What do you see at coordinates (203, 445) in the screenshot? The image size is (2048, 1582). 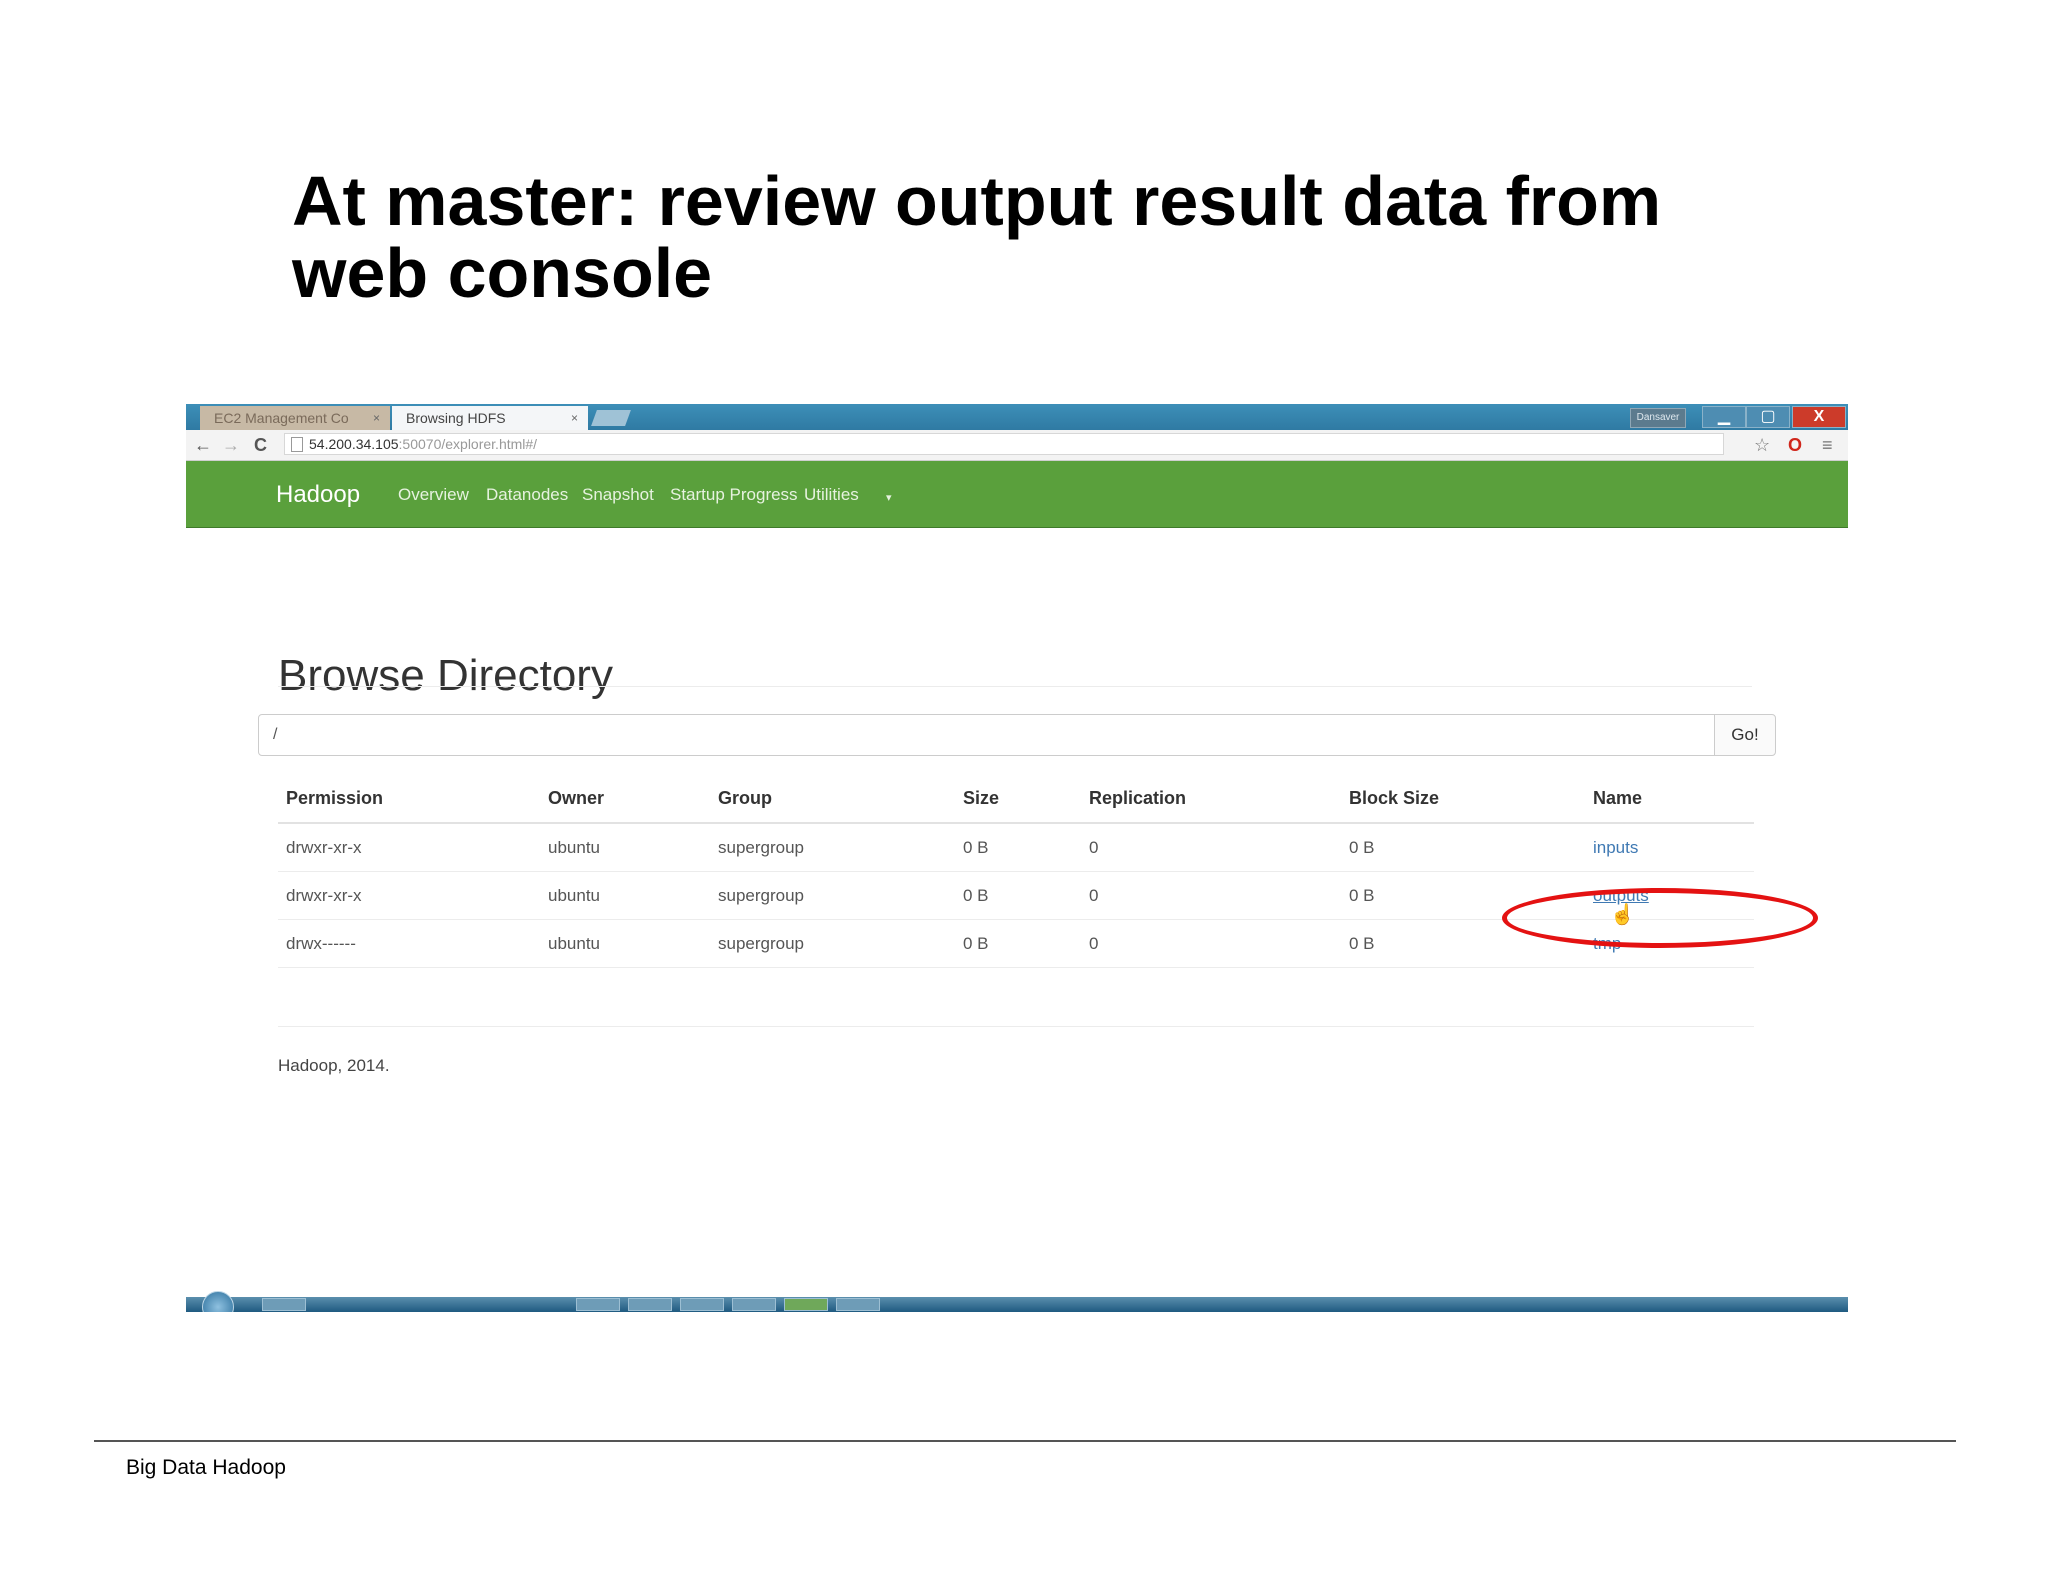 I see `back-arrow-icon: ←` at bounding box center [203, 445].